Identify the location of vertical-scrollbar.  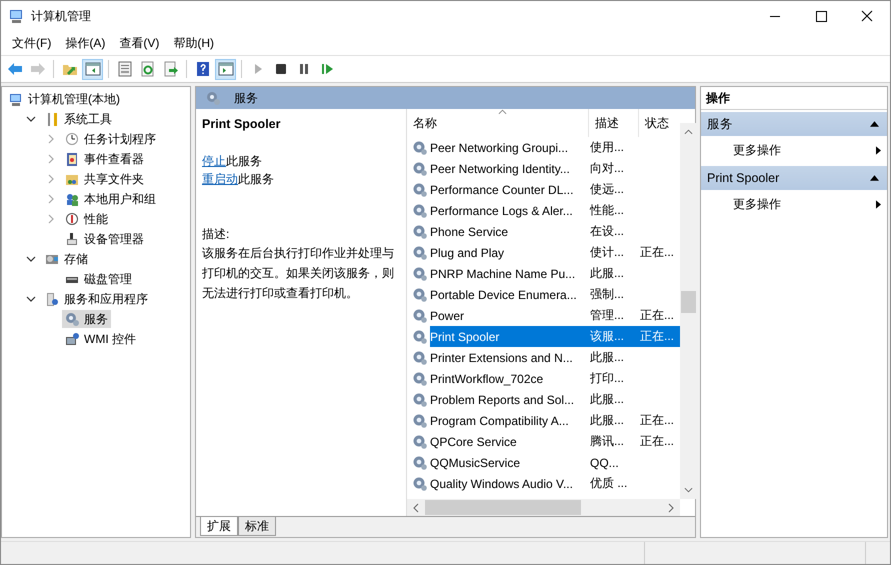
(688, 311).